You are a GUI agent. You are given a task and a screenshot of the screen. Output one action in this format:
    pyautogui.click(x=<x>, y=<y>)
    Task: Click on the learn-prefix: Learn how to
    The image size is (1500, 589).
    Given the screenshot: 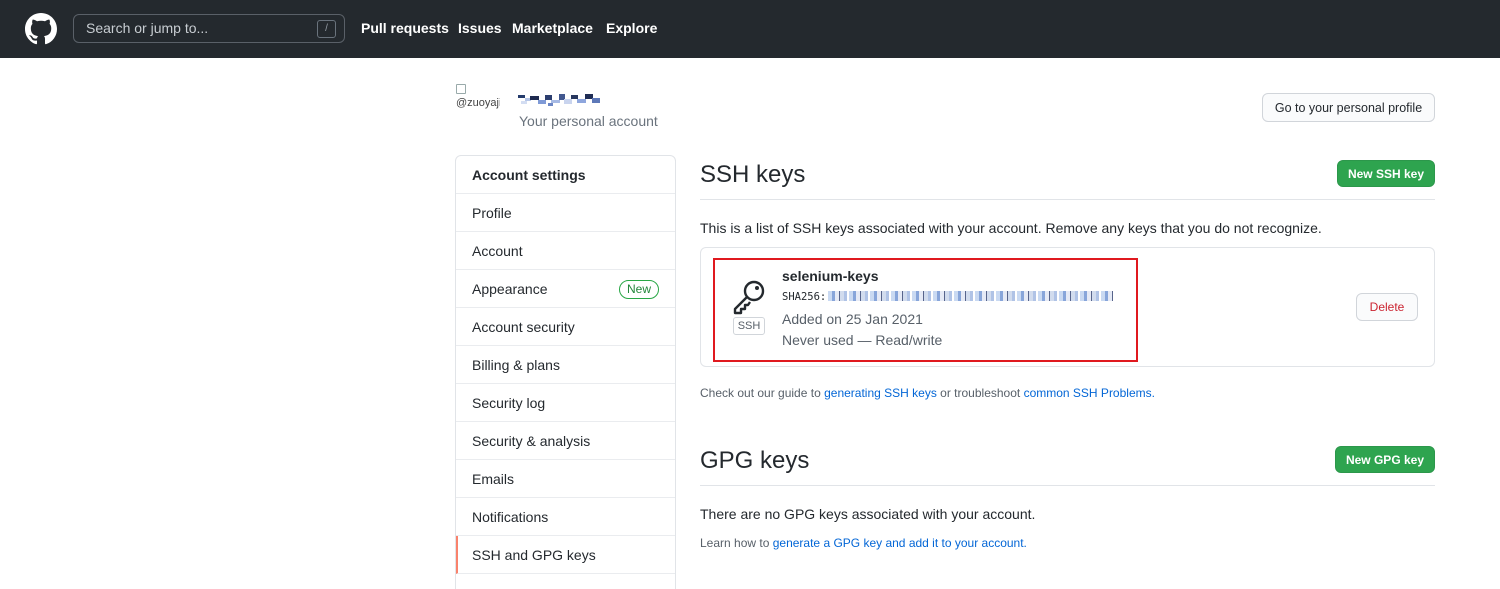 What is the action you would take?
    pyautogui.click(x=735, y=543)
    